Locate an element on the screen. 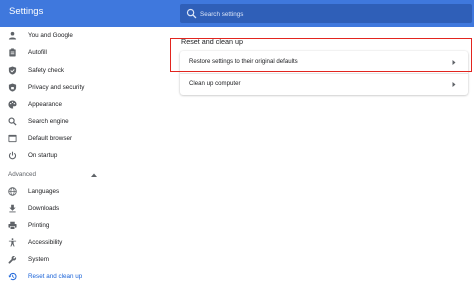 The image size is (474, 285). advanced-section-label: Advanced is located at coordinates (22, 174).